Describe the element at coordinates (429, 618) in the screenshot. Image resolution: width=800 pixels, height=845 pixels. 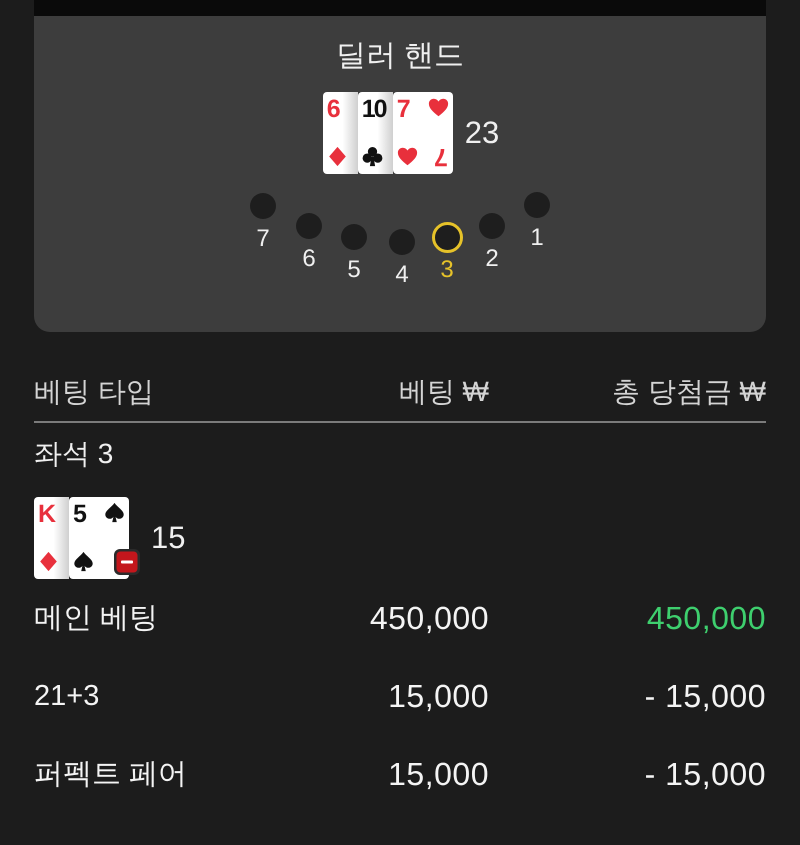
I see `bet-amount: 450,000` at that location.